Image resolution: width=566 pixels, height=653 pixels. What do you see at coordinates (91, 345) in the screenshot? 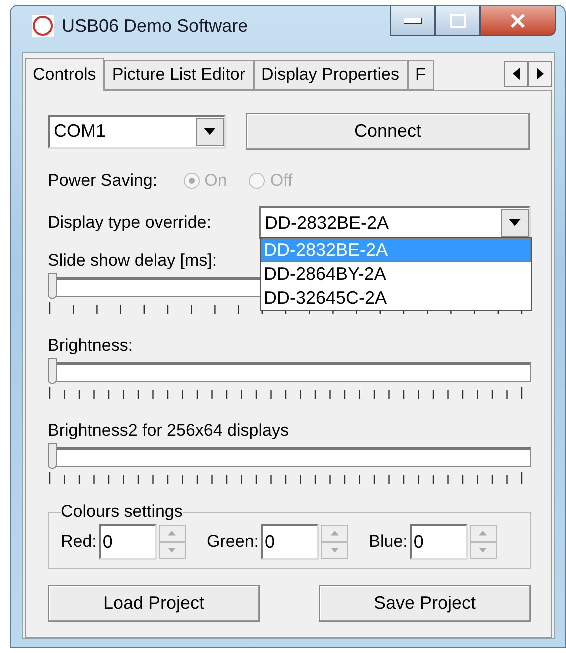
I see `slider-label: Brightness:` at bounding box center [91, 345].